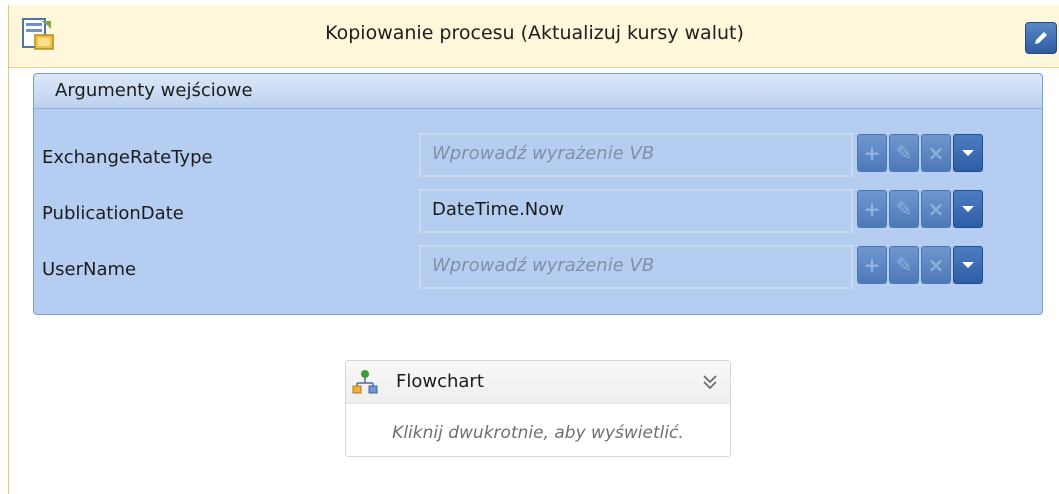 This screenshot has height=494, width=1059. What do you see at coordinates (440, 381) in the screenshot?
I see `flowchart-title: Flowchart` at bounding box center [440, 381].